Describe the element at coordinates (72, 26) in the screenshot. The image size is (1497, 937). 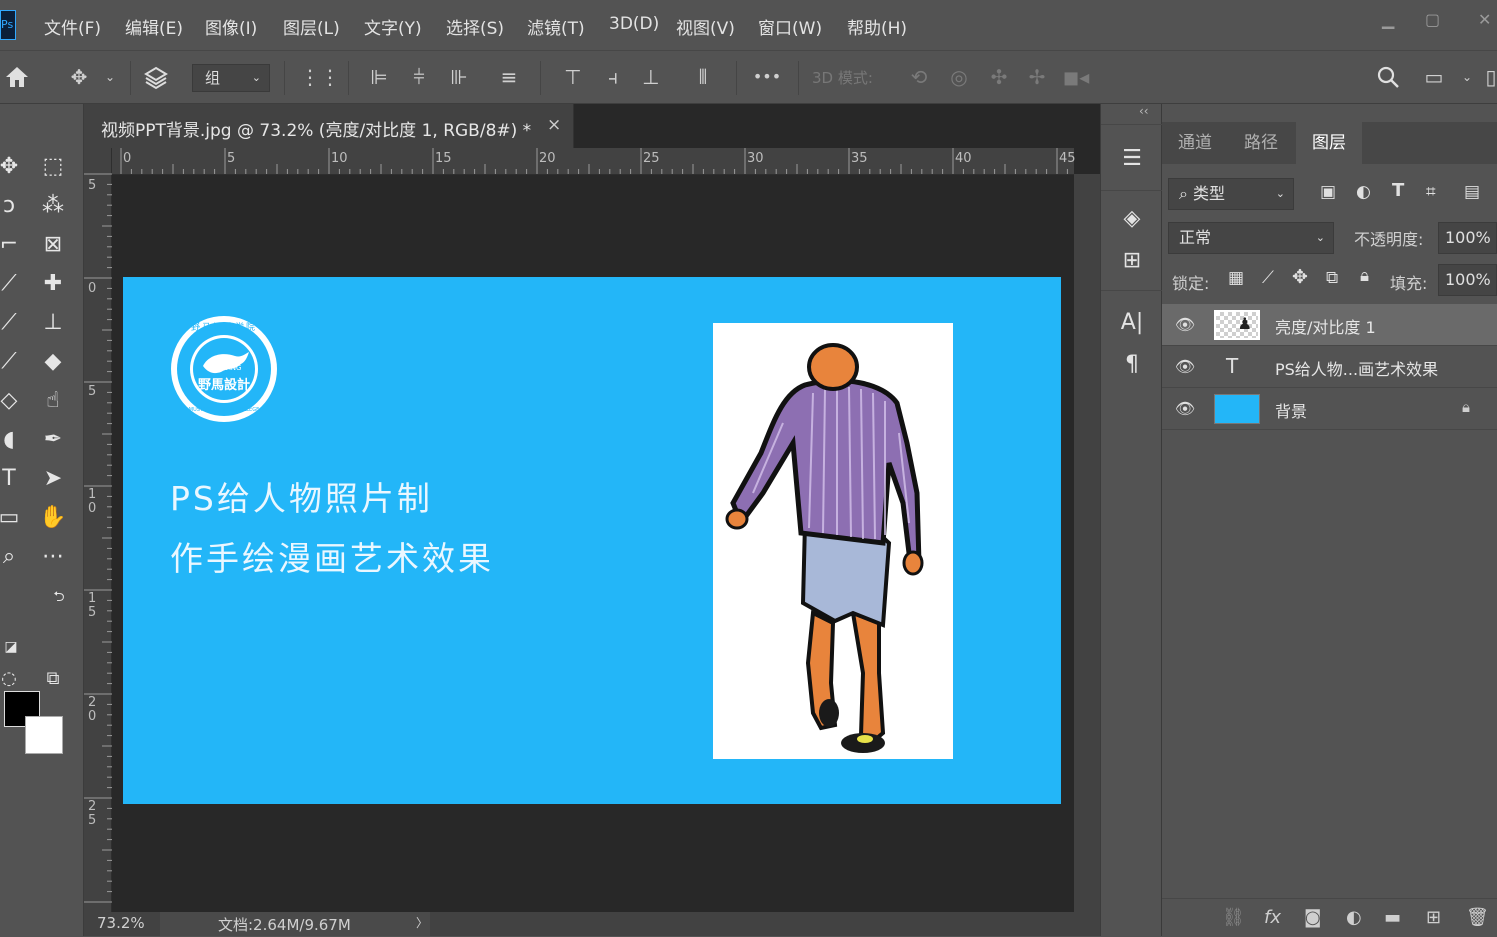
I see `menu-file: 文件(F)` at that location.